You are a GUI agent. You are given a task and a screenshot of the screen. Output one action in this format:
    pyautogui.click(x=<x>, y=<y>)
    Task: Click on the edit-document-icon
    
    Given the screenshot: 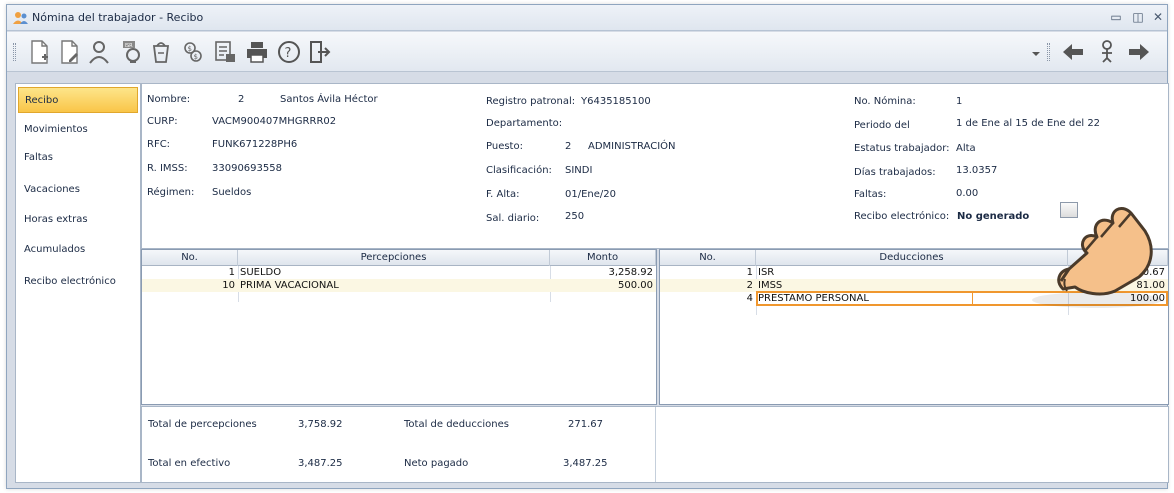 What is the action you would take?
    pyautogui.click(x=69, y=52)
    